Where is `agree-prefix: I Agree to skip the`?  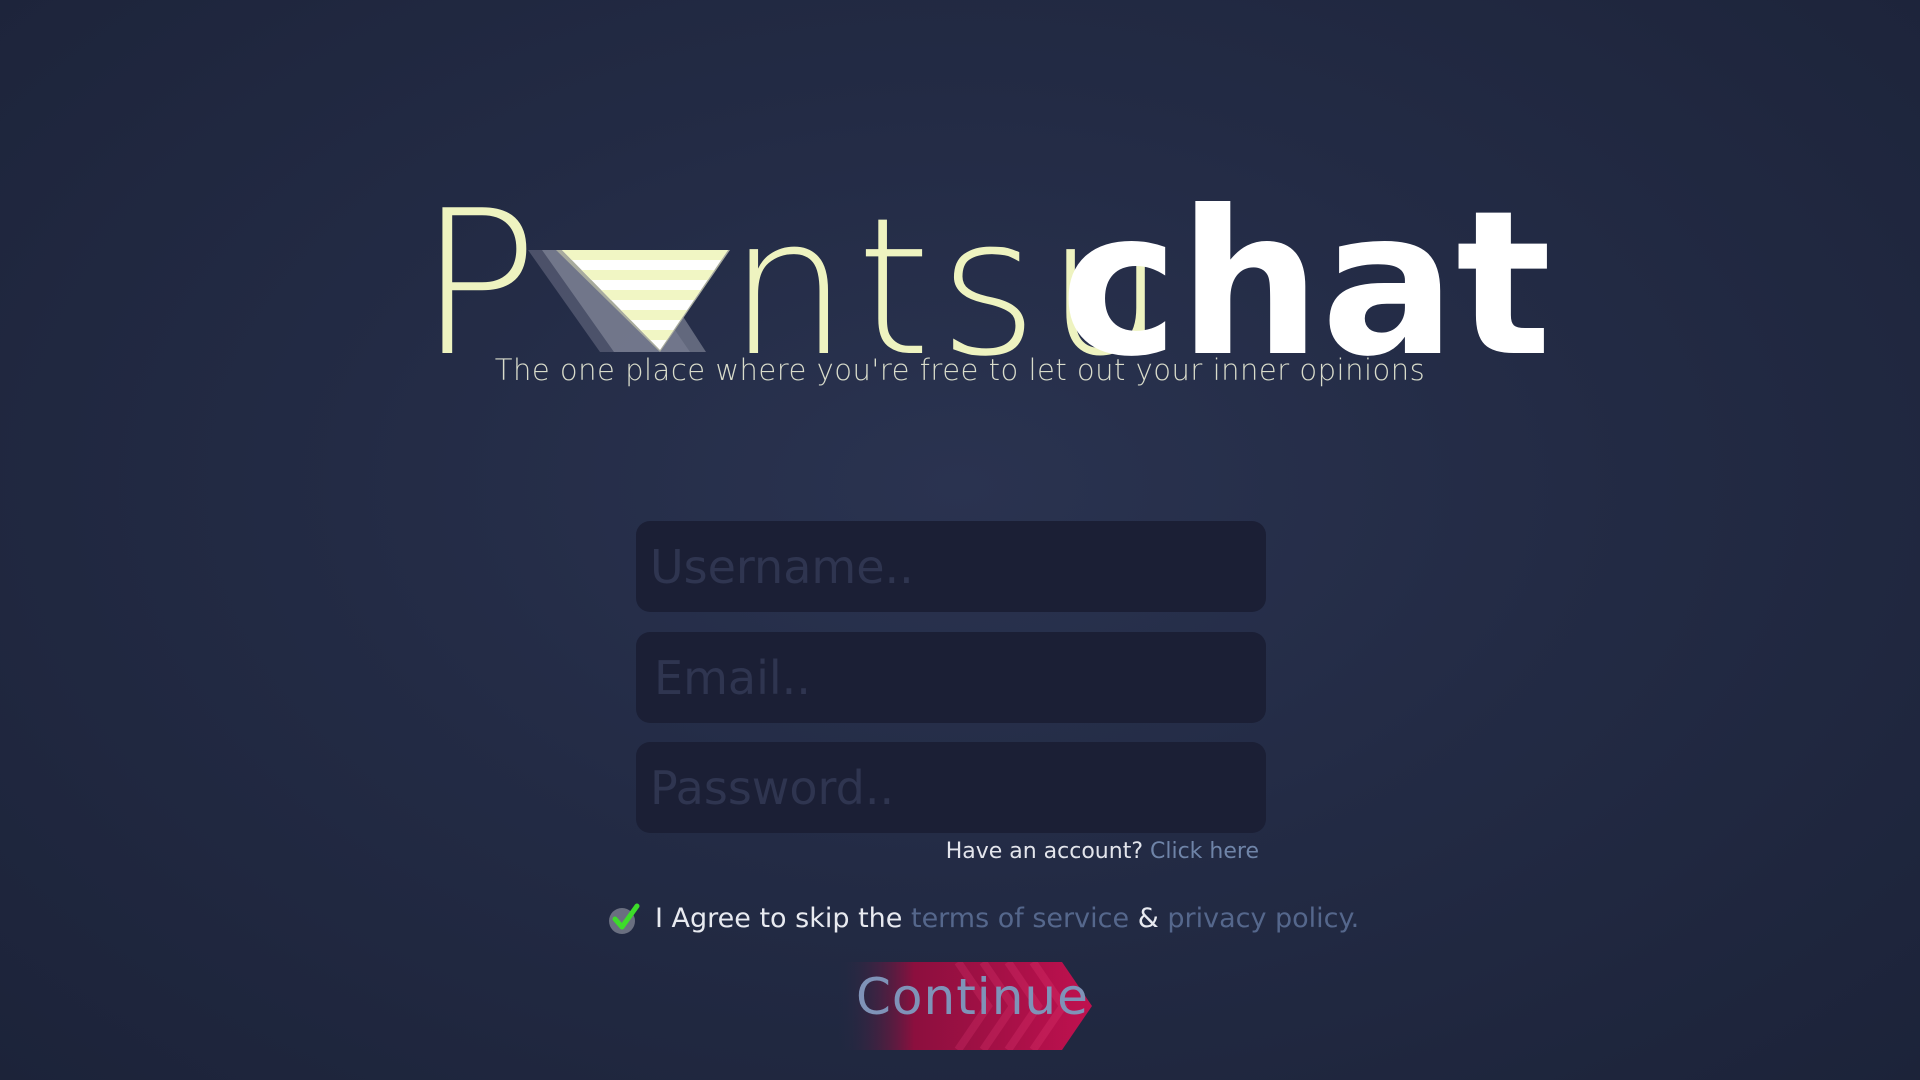
agree-prefix: I Agree to skip the is located at coordinates (779, 918).